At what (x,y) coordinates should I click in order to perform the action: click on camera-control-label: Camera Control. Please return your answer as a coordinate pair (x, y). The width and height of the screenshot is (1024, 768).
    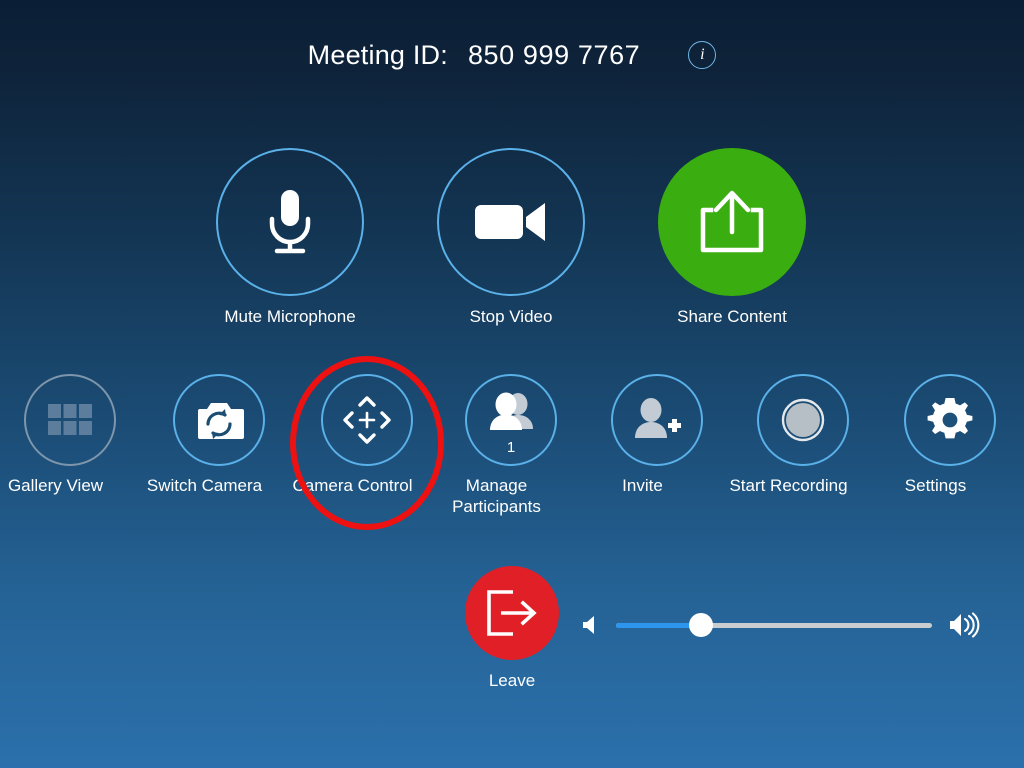
    Looking at the image, I should click on (352, 485).